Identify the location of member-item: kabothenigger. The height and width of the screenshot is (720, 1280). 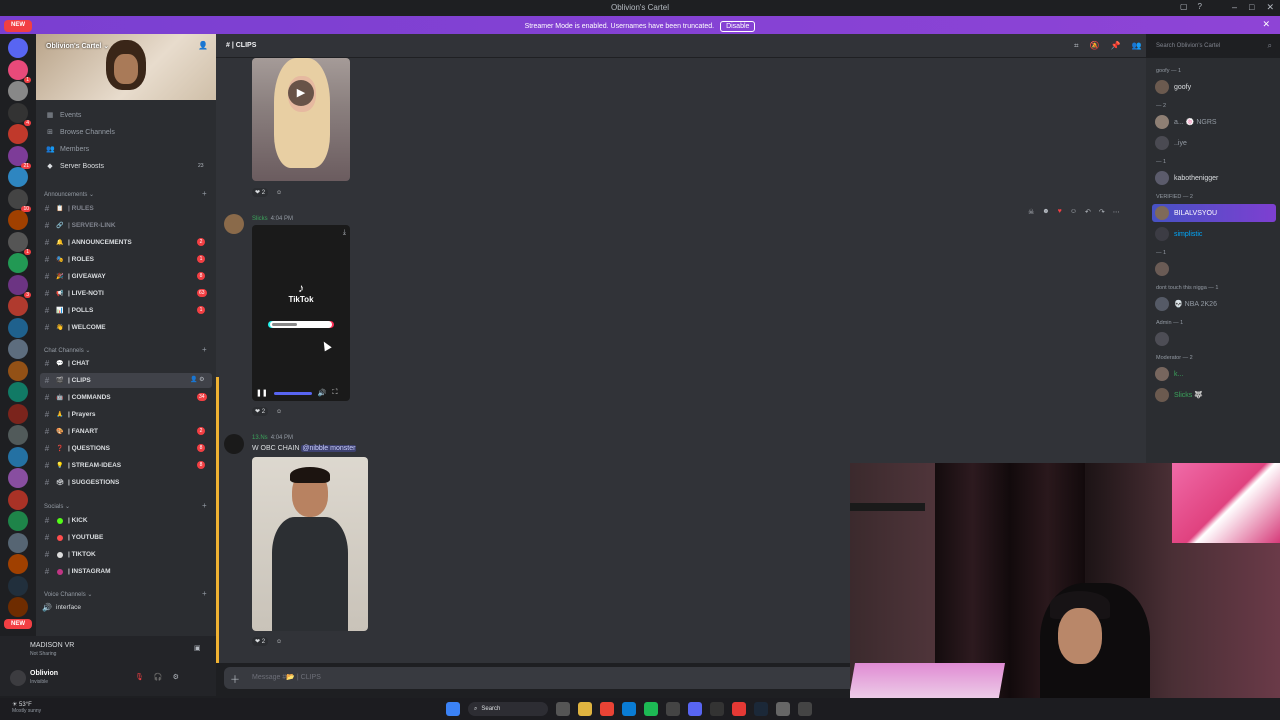
(1214, 178).